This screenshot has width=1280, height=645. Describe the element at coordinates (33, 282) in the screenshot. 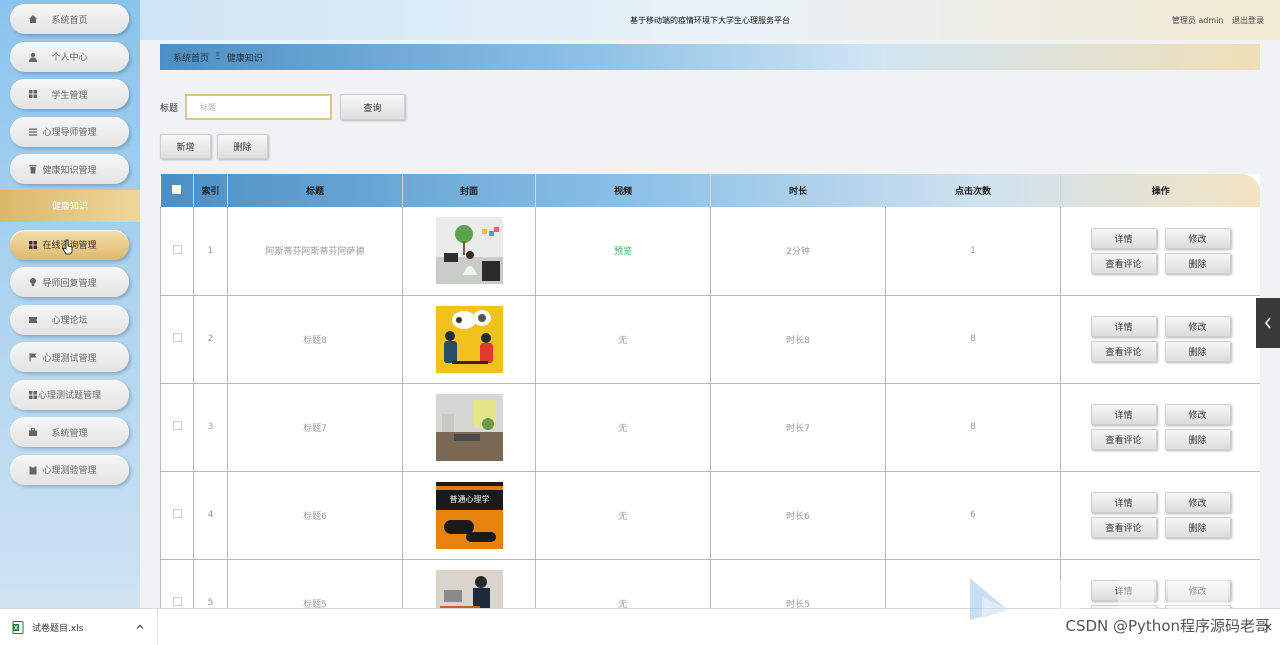

I see `bulb-icon` at that location.